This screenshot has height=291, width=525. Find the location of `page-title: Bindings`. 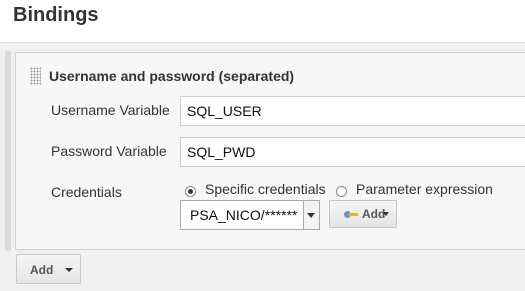

page-title: Bindings is located at coordinates (56, 15).